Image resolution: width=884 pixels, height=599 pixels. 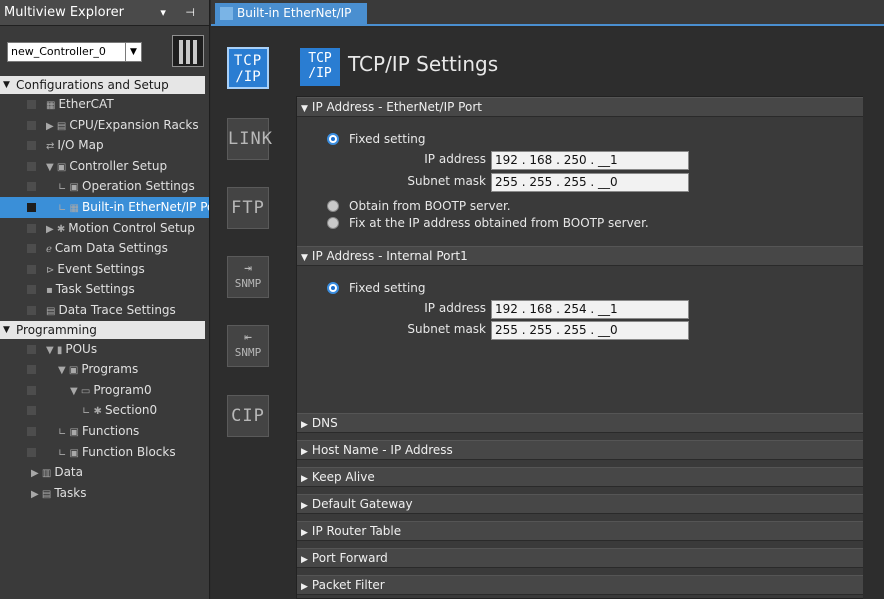 What do you see at coordinates (64, 12) in the screenshot?
I see `explorer-title: Multiview Explorer` at bounding box center [64, 12].